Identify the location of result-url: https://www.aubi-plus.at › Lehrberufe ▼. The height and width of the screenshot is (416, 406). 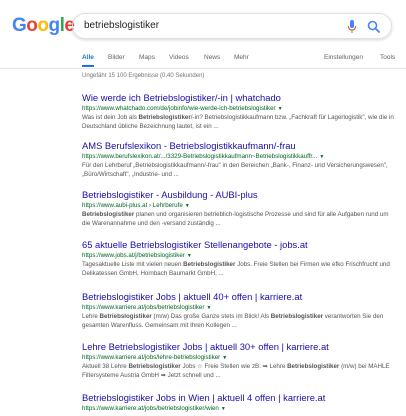
(238, 206).